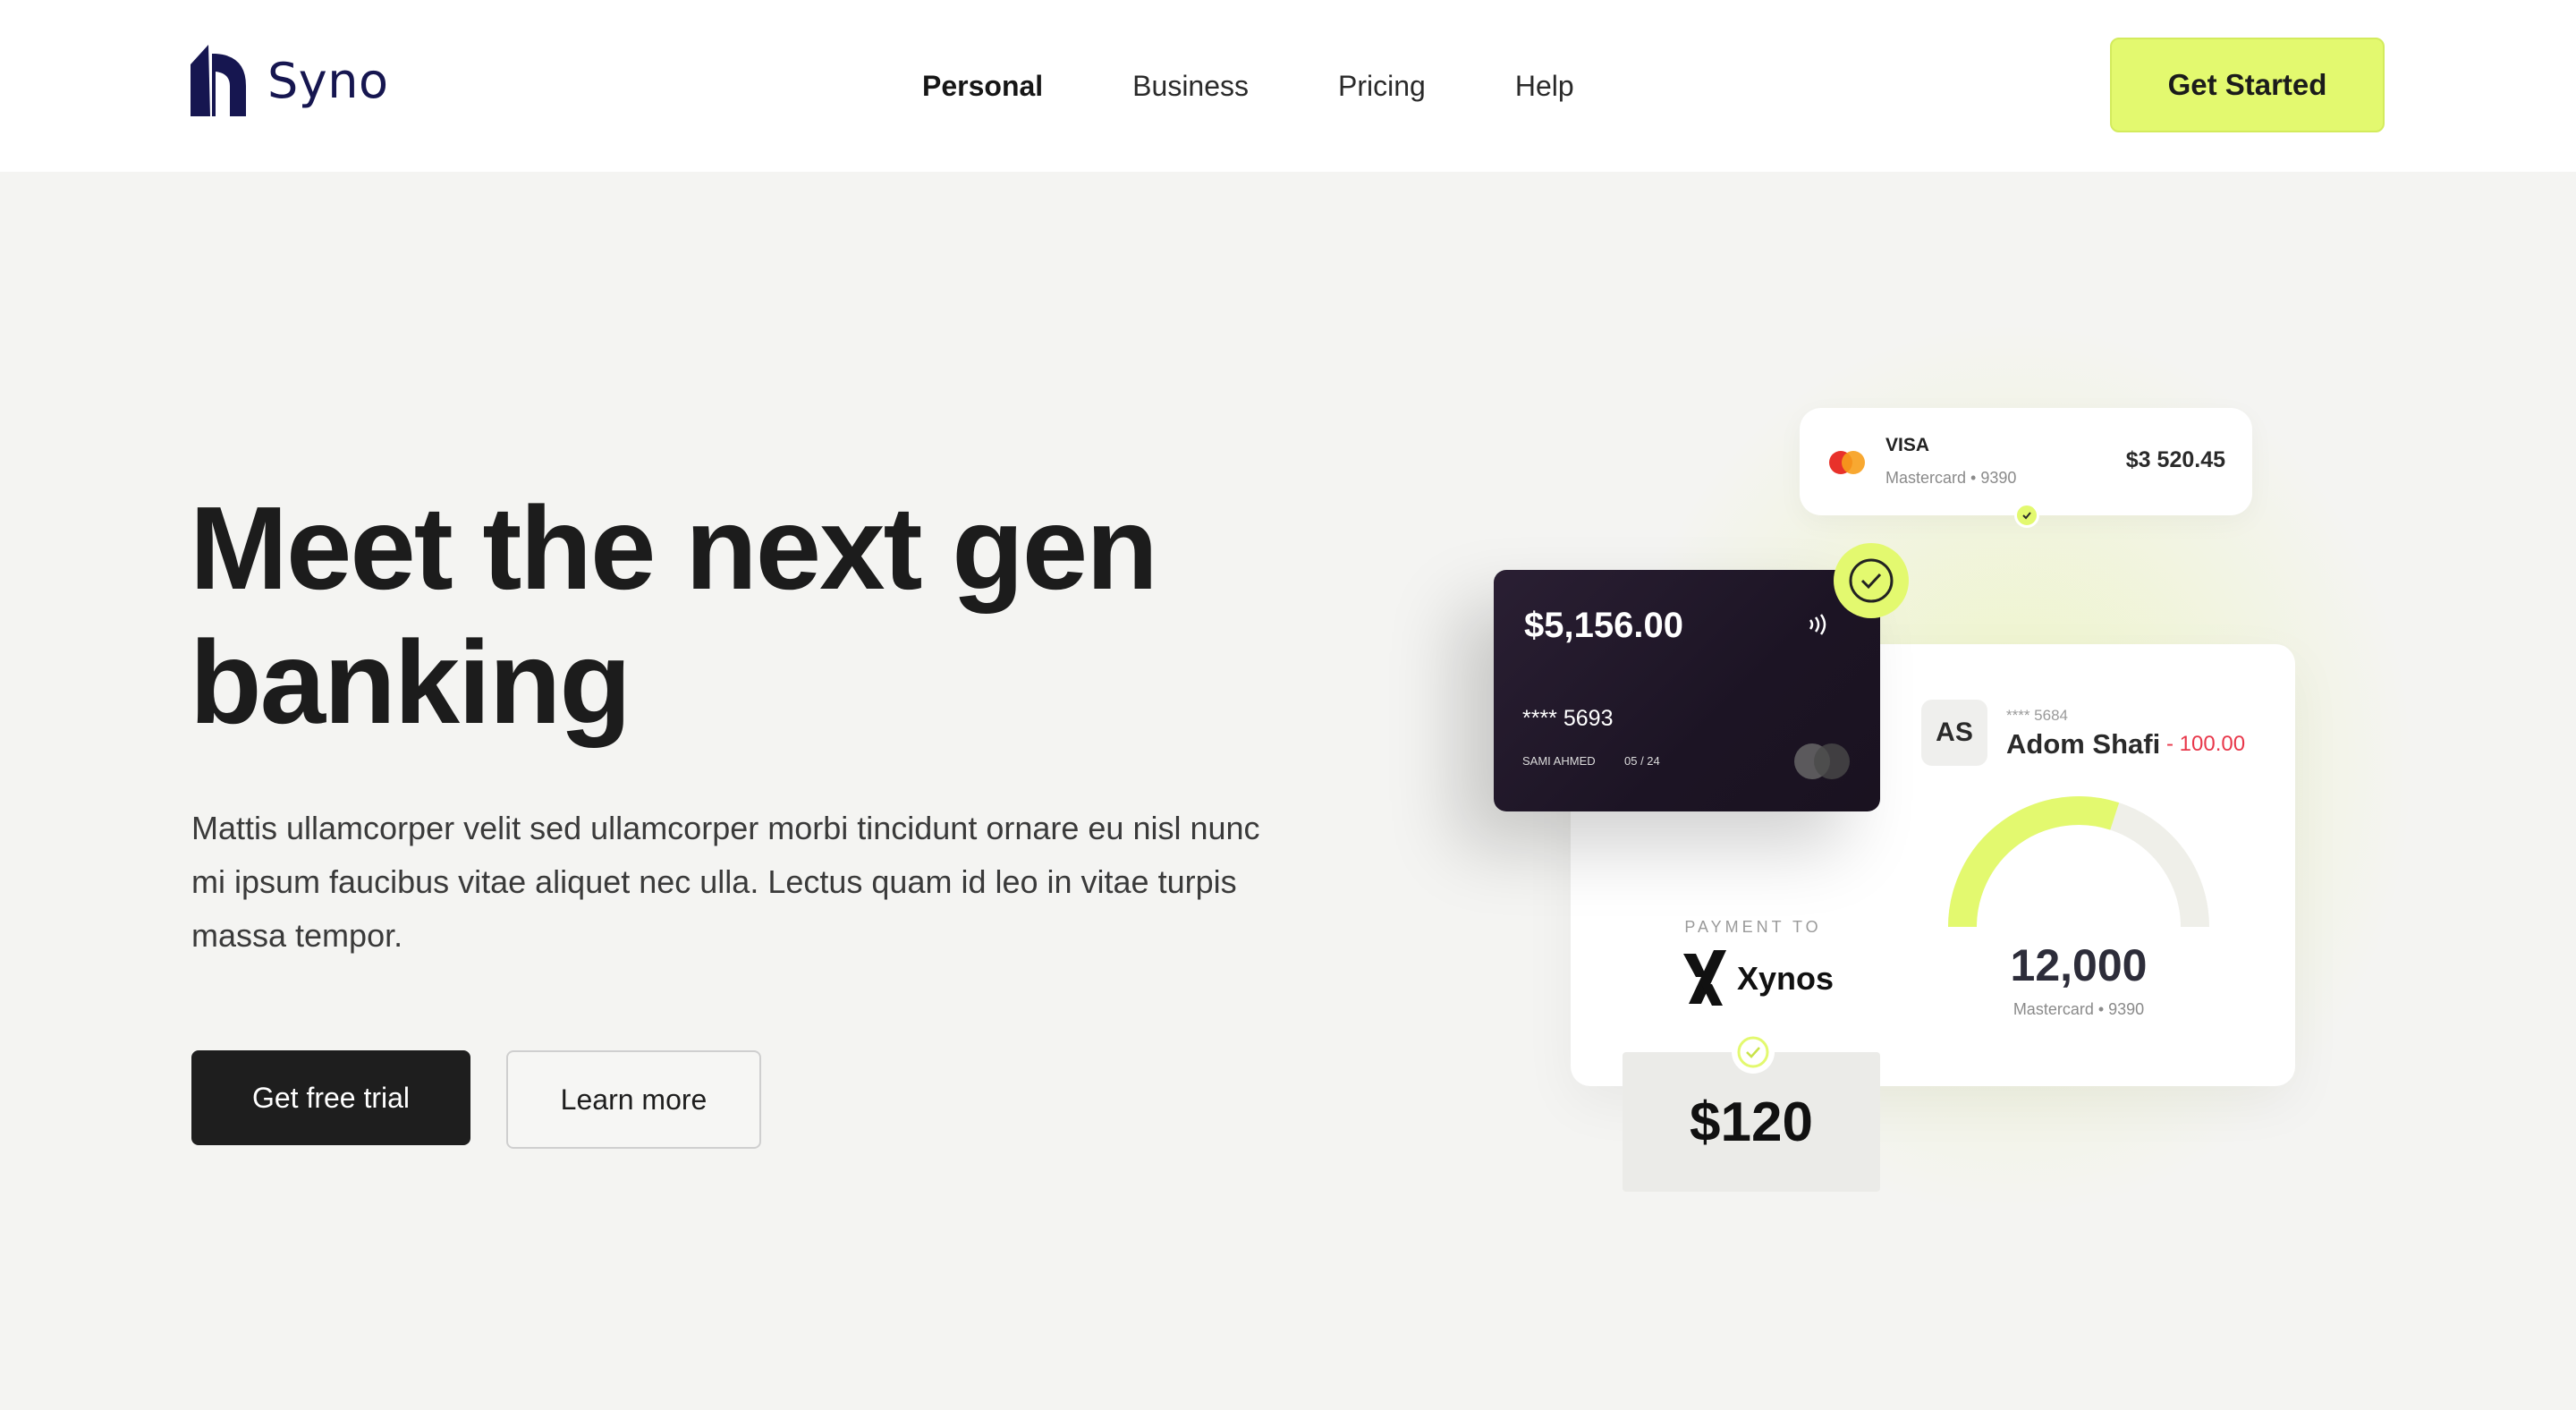 This screenshot has height=1410, width=2576. I want to click on merchant-name: Xynos, so click(1786, 978).